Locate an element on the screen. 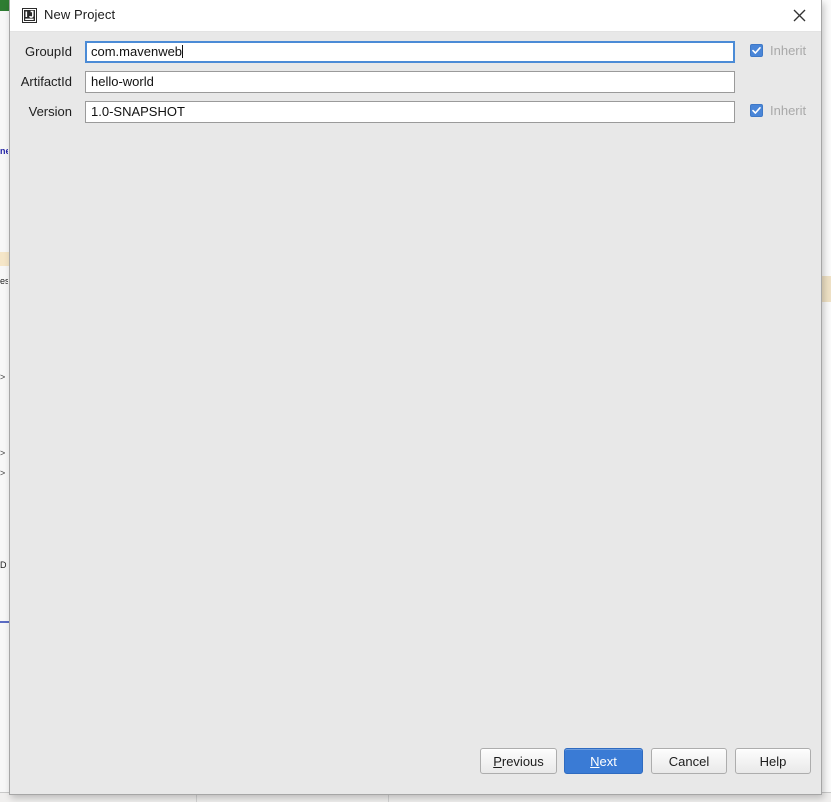 The image size is (831, 802). help-button: Help is located at coordinates (773, 761).